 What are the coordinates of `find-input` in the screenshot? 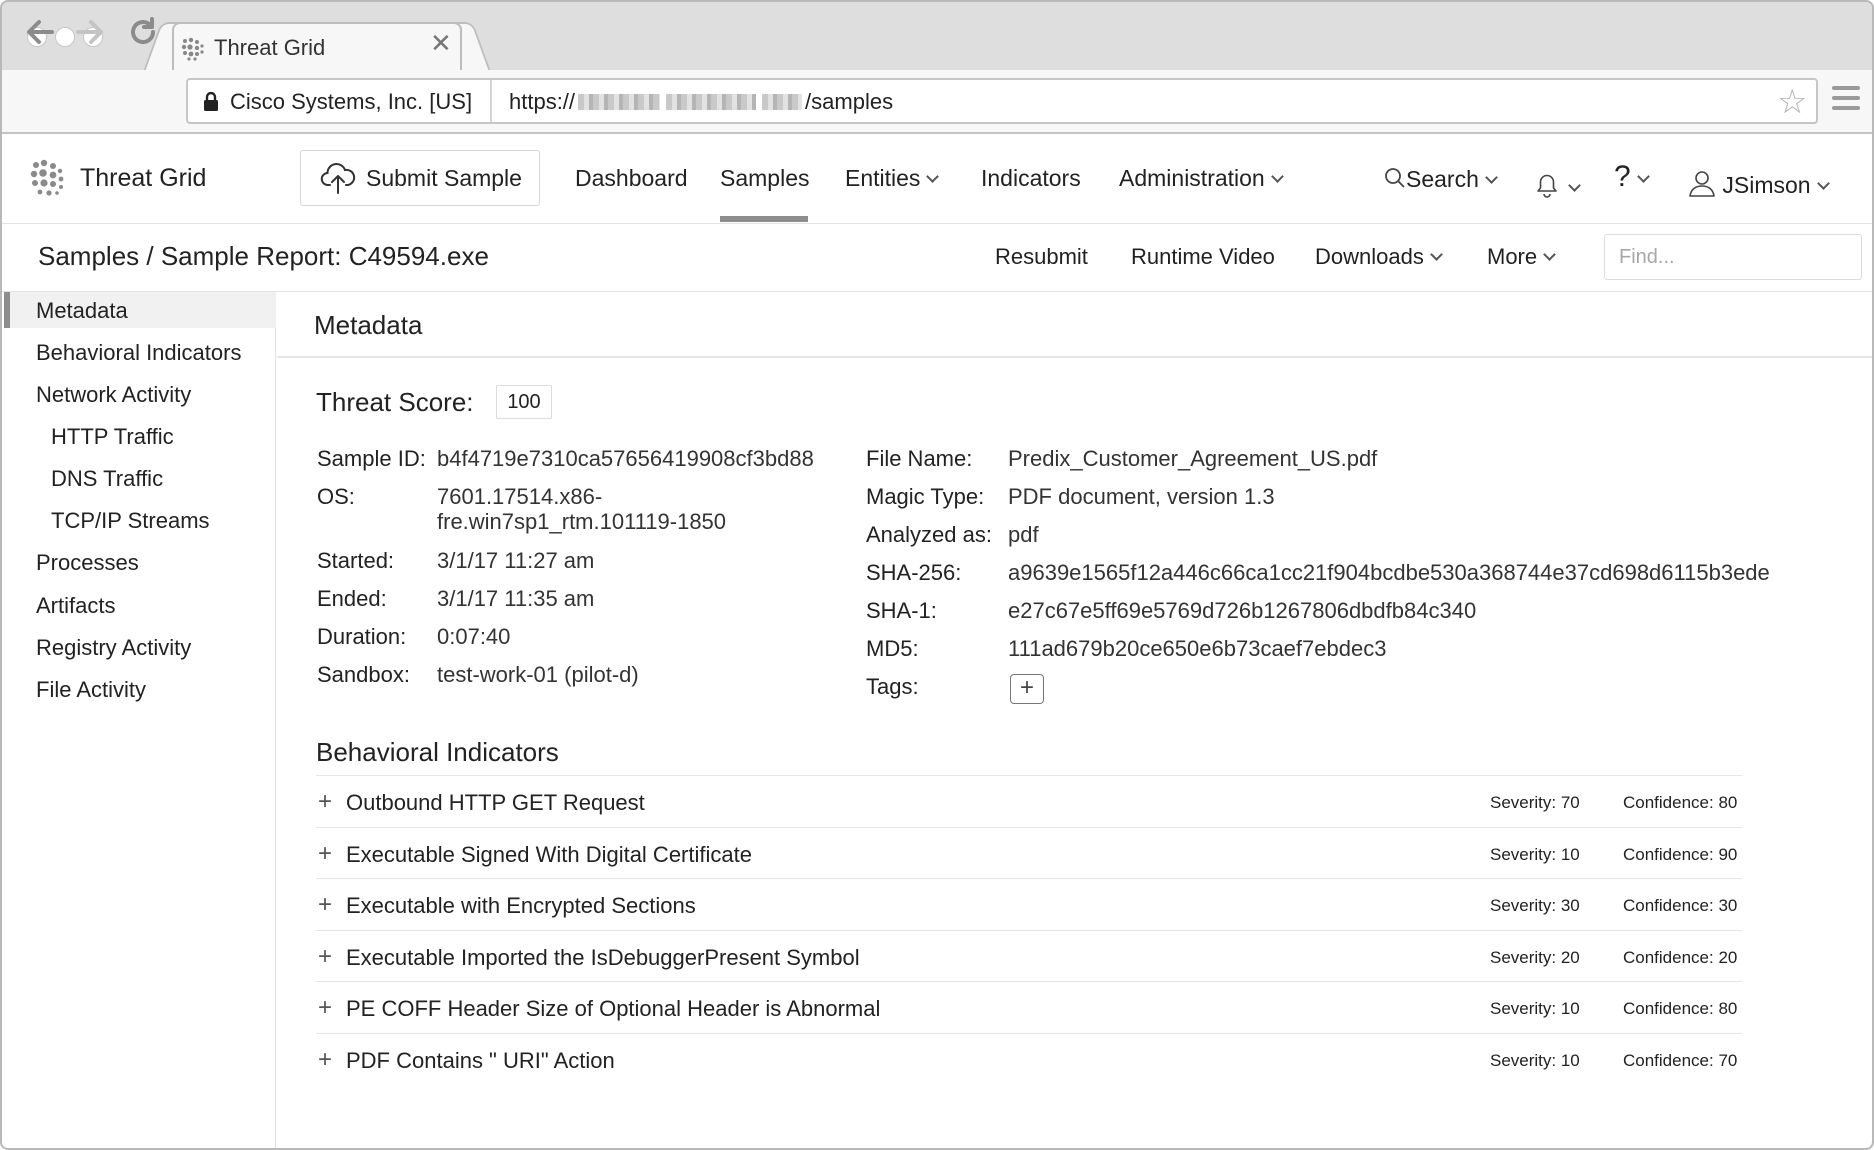 It's located at (1733, 257).